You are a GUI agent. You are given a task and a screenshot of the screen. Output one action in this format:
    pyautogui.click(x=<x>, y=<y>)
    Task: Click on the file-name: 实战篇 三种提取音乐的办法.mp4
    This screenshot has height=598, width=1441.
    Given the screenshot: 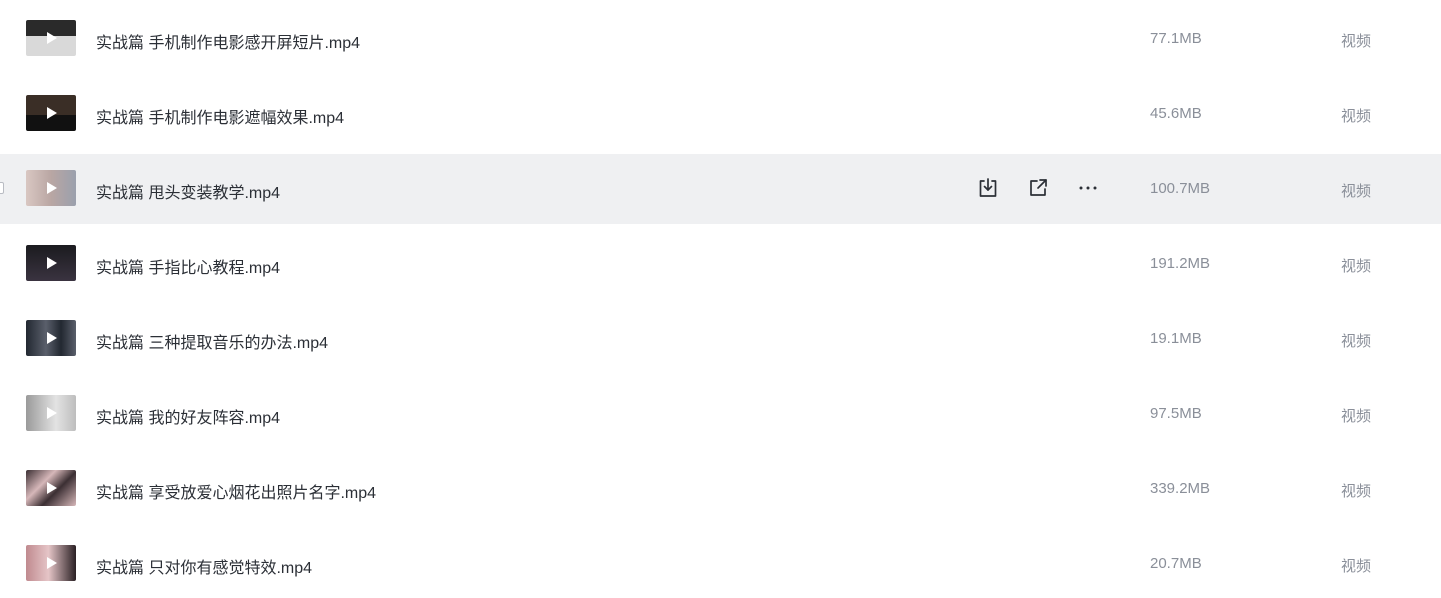 What is the action you would take?
    pyautogui.click(x=212, y=341)
    